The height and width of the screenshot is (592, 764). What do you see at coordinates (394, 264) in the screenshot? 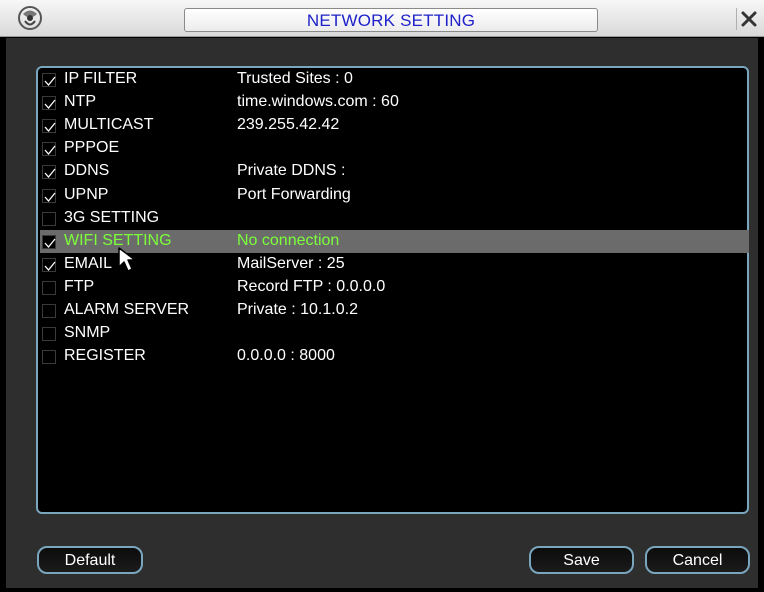
I see `list-item-email: EMAIL MailServer : 25` at bounding box center [394, 264].